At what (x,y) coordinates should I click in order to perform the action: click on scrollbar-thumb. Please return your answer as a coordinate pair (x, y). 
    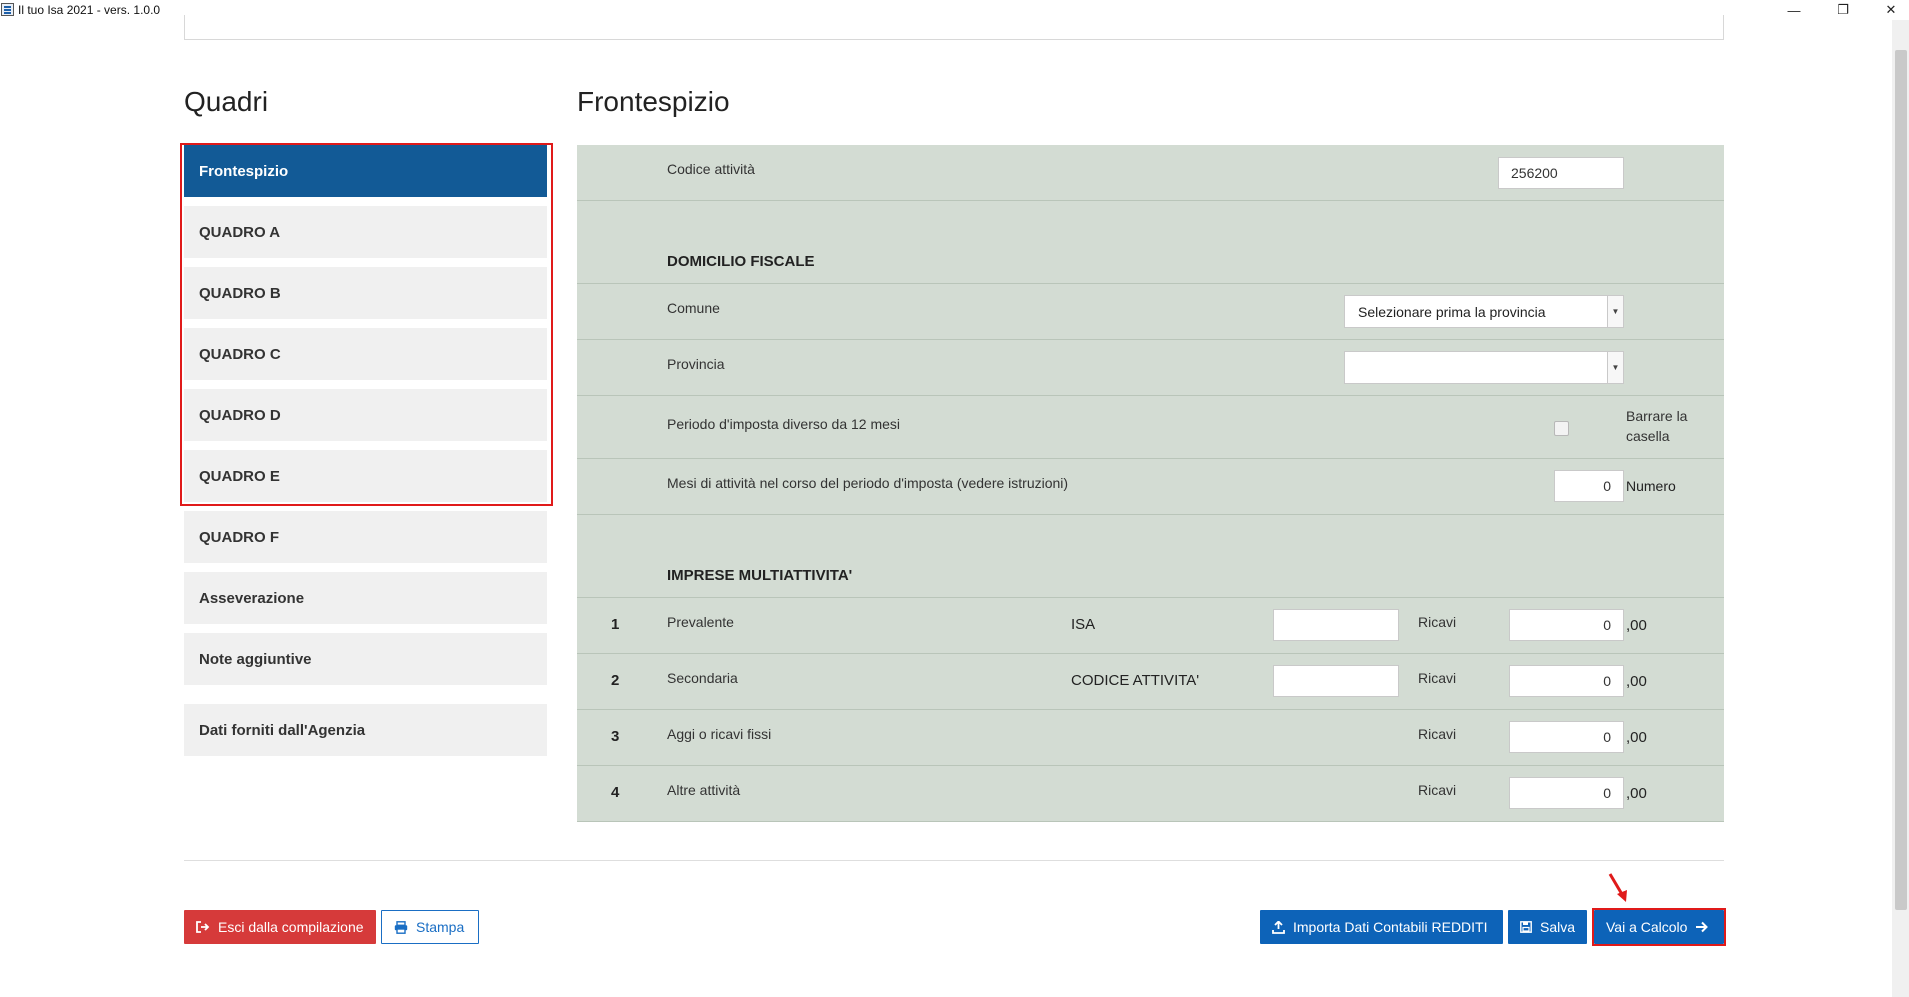
    Looking at the image, I should click on (1901, 480).